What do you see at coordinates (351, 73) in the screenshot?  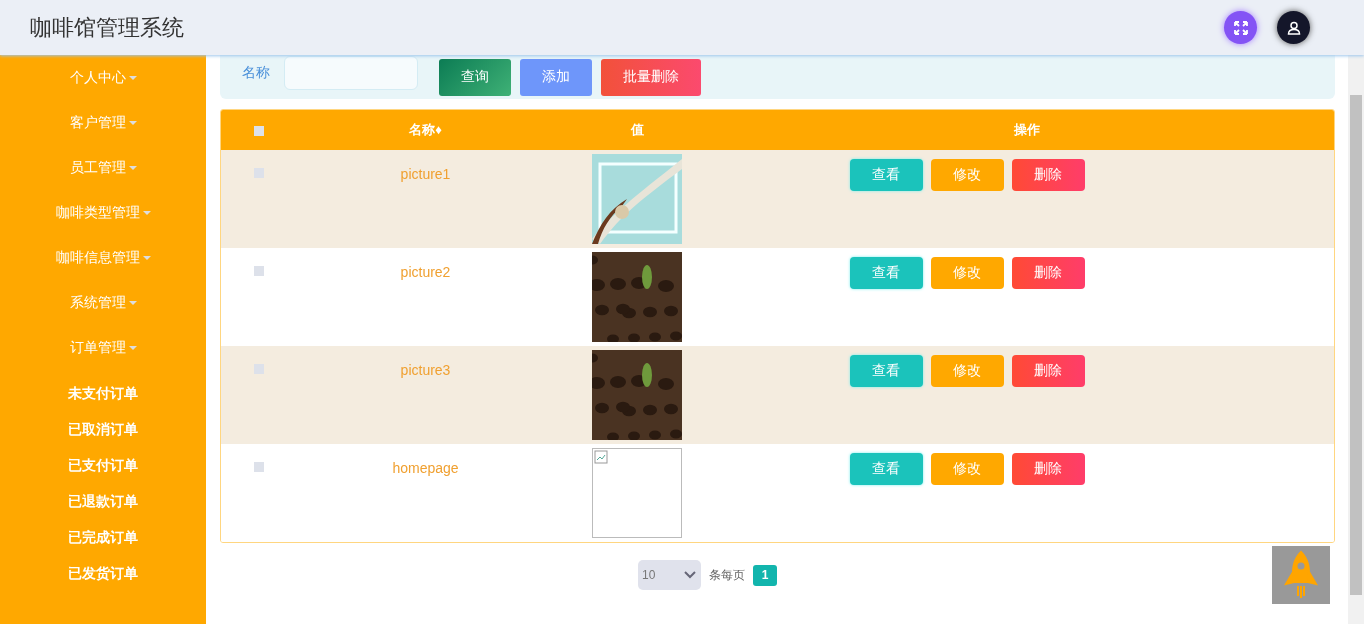 I see `name-input` at bounding box center [351, 73].